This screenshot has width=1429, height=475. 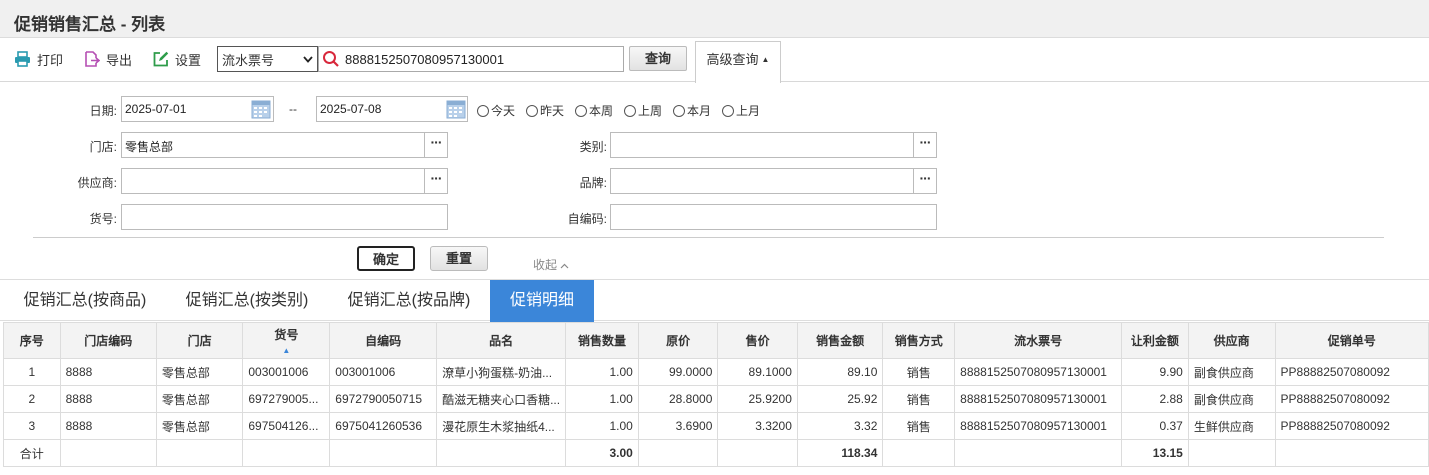 What do you see at coordinates (38, 59) in the screenshot?
I see `print-button: 打印` at bounding box center [38, 59].